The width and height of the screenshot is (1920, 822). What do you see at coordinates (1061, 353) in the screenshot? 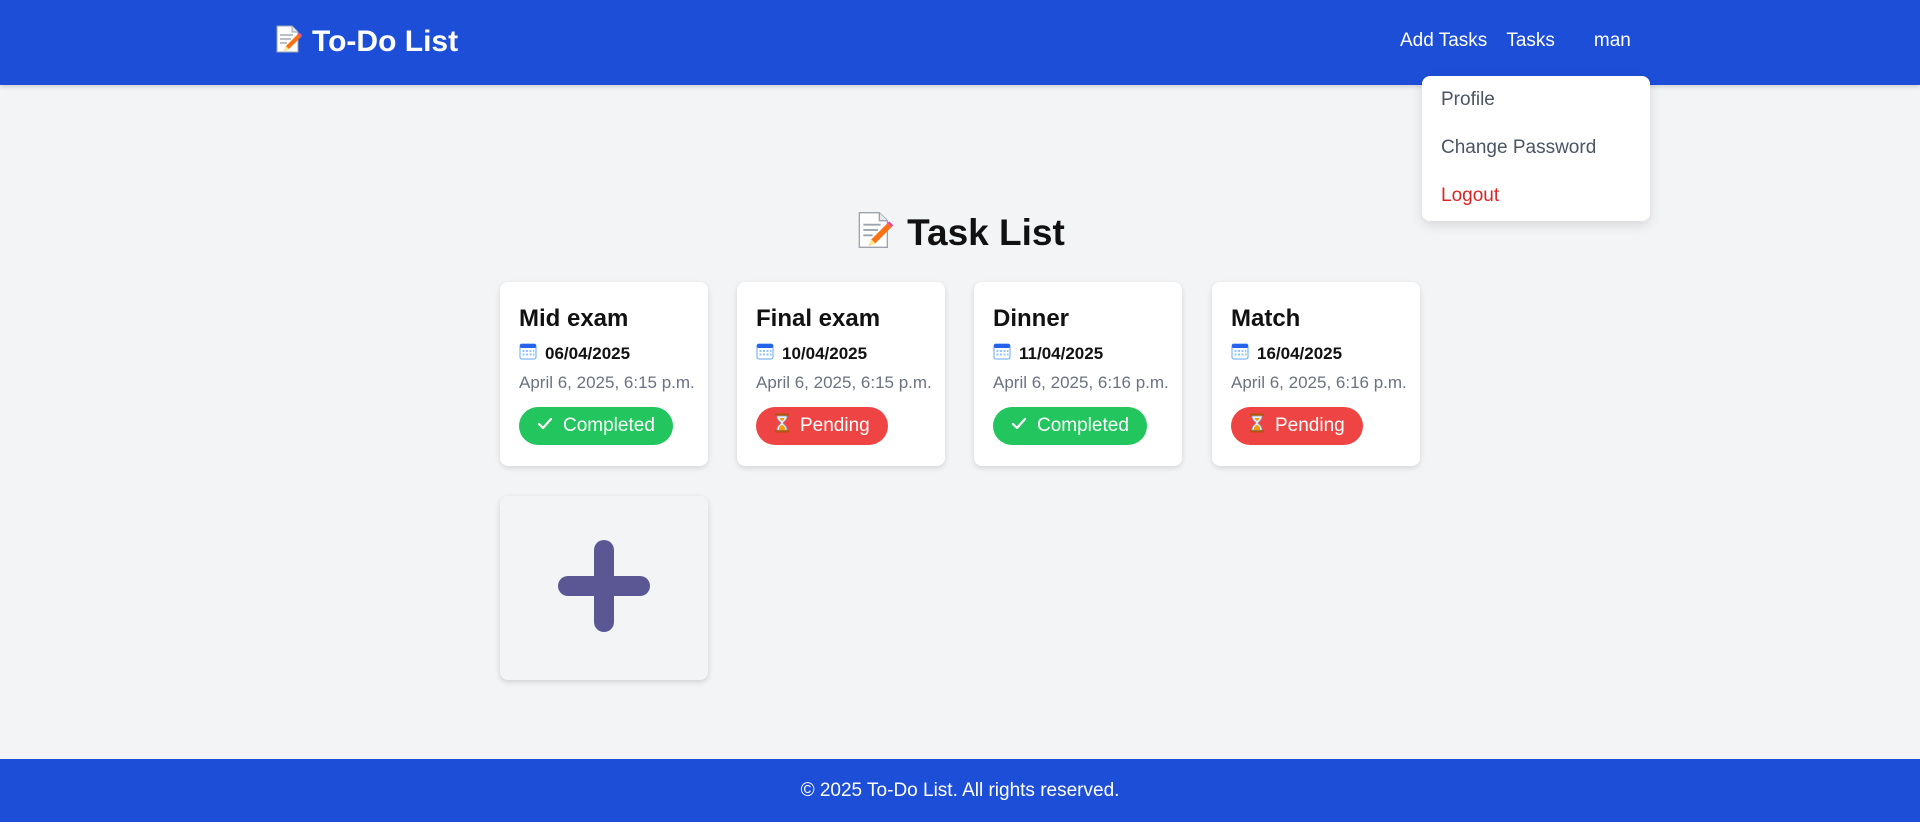
I see `due-date-text: 11/04/2025` at bounding box center [1061, 353].